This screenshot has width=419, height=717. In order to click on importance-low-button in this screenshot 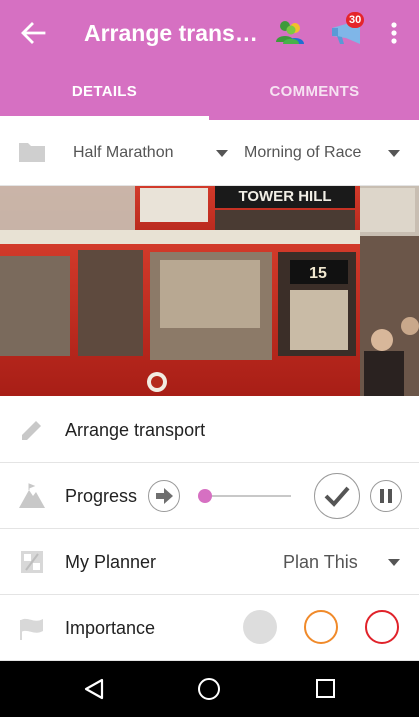, I will do `click(260, 627)`.